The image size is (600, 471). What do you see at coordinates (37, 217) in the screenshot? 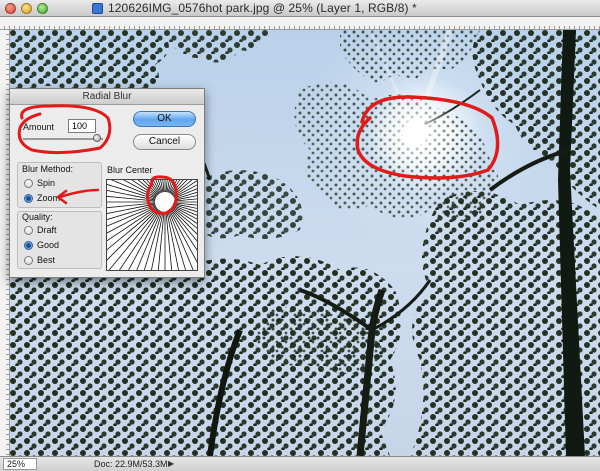
I see `quality-legend: Quality:` at bounding box center [37, 217].